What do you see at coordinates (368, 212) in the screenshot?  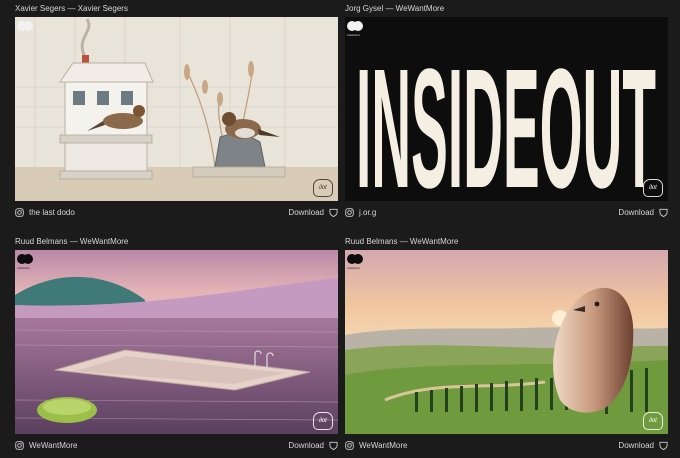 I see `handle-label: j.or.g` at bounding box center [368, 212].